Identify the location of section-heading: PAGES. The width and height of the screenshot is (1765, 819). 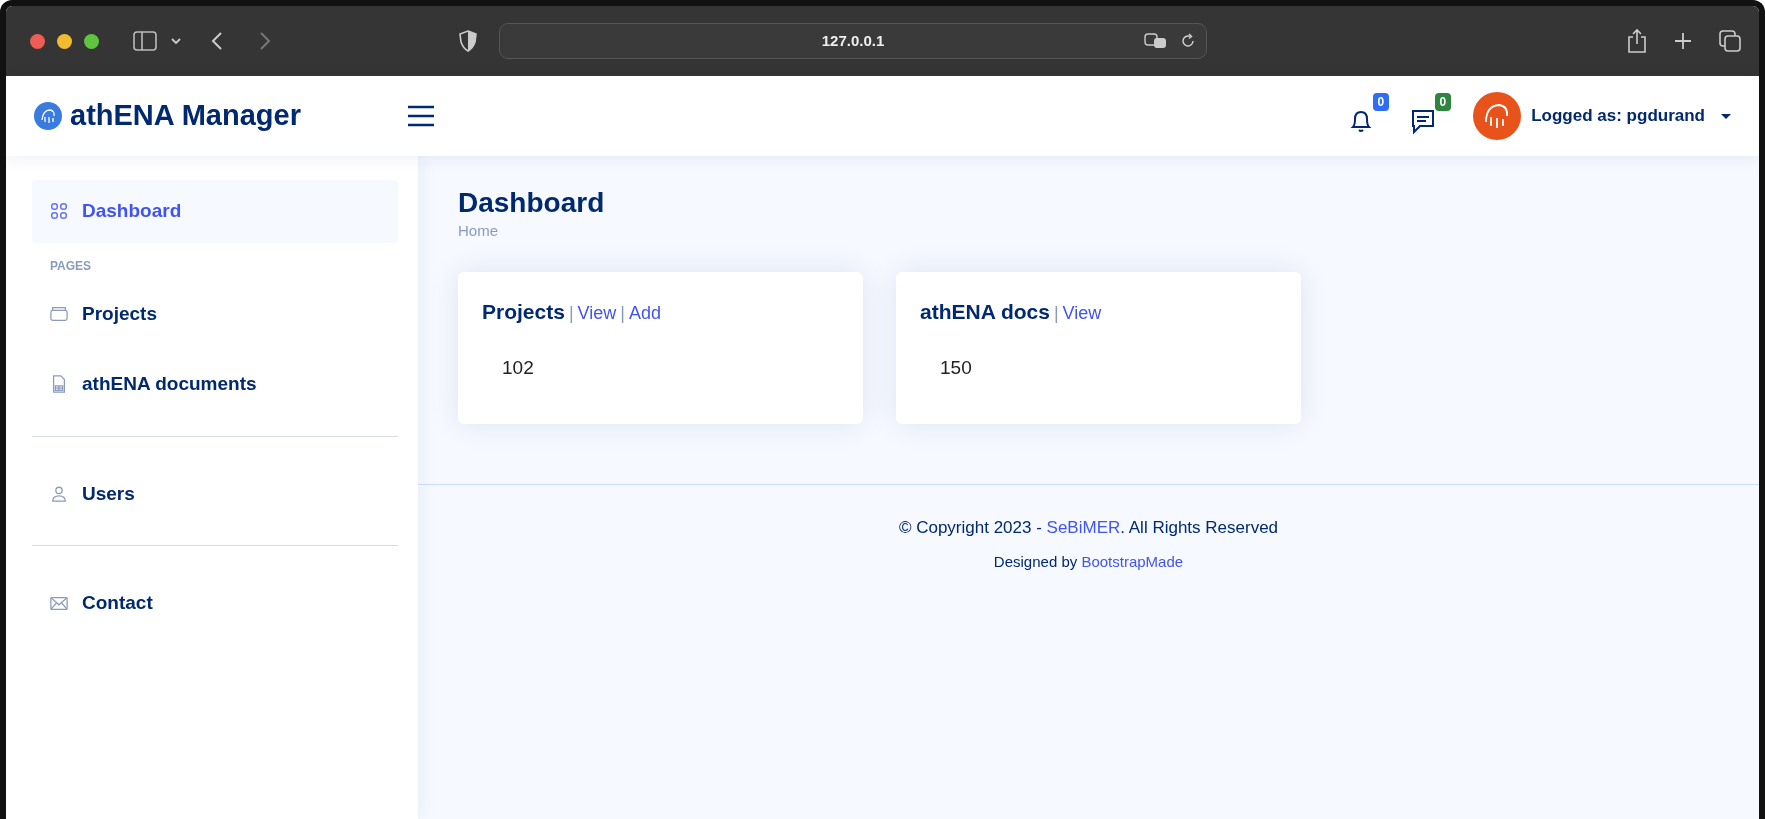
(71, 266).